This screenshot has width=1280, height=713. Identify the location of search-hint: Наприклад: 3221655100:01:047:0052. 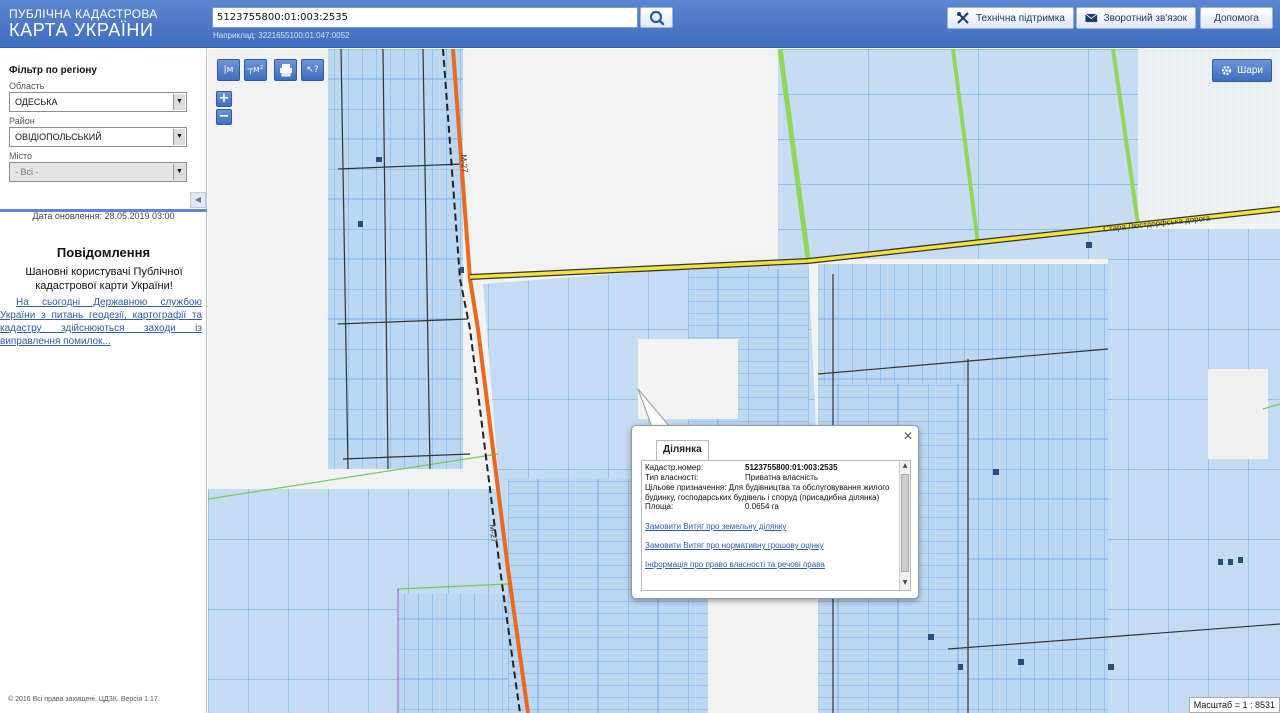
(281, 35).